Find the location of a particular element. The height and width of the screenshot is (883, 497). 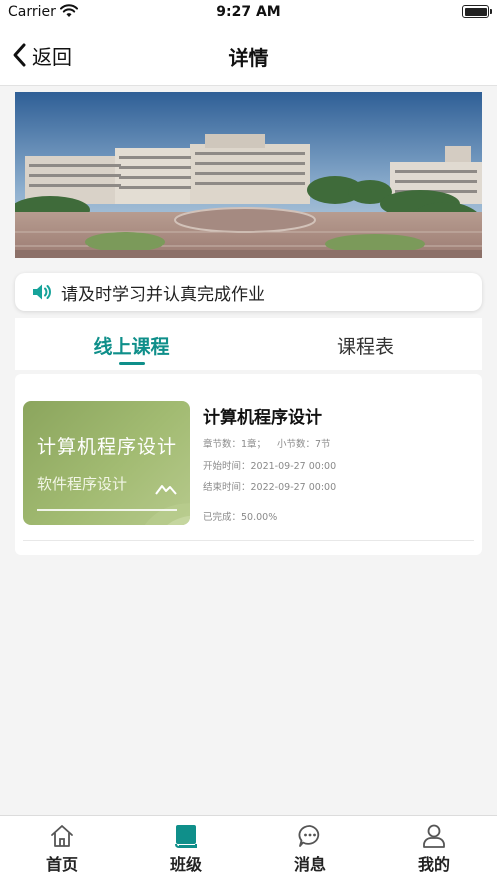

tab-label: 课程表 is located at coordinates (365, 347).